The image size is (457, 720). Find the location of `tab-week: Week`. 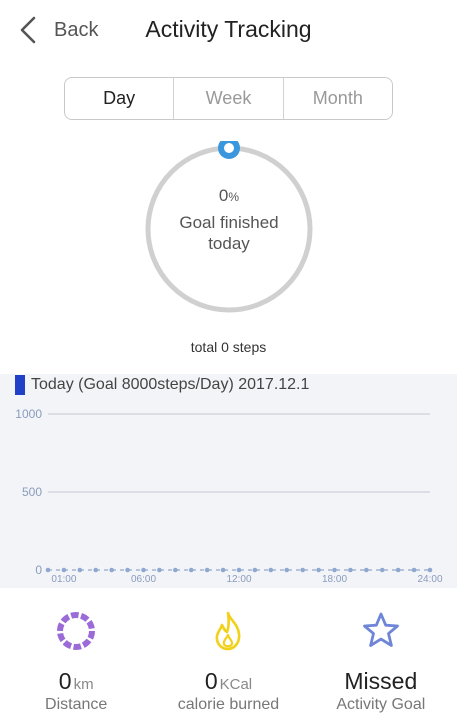

tab-week: Week is located at coordinates (227, 98).